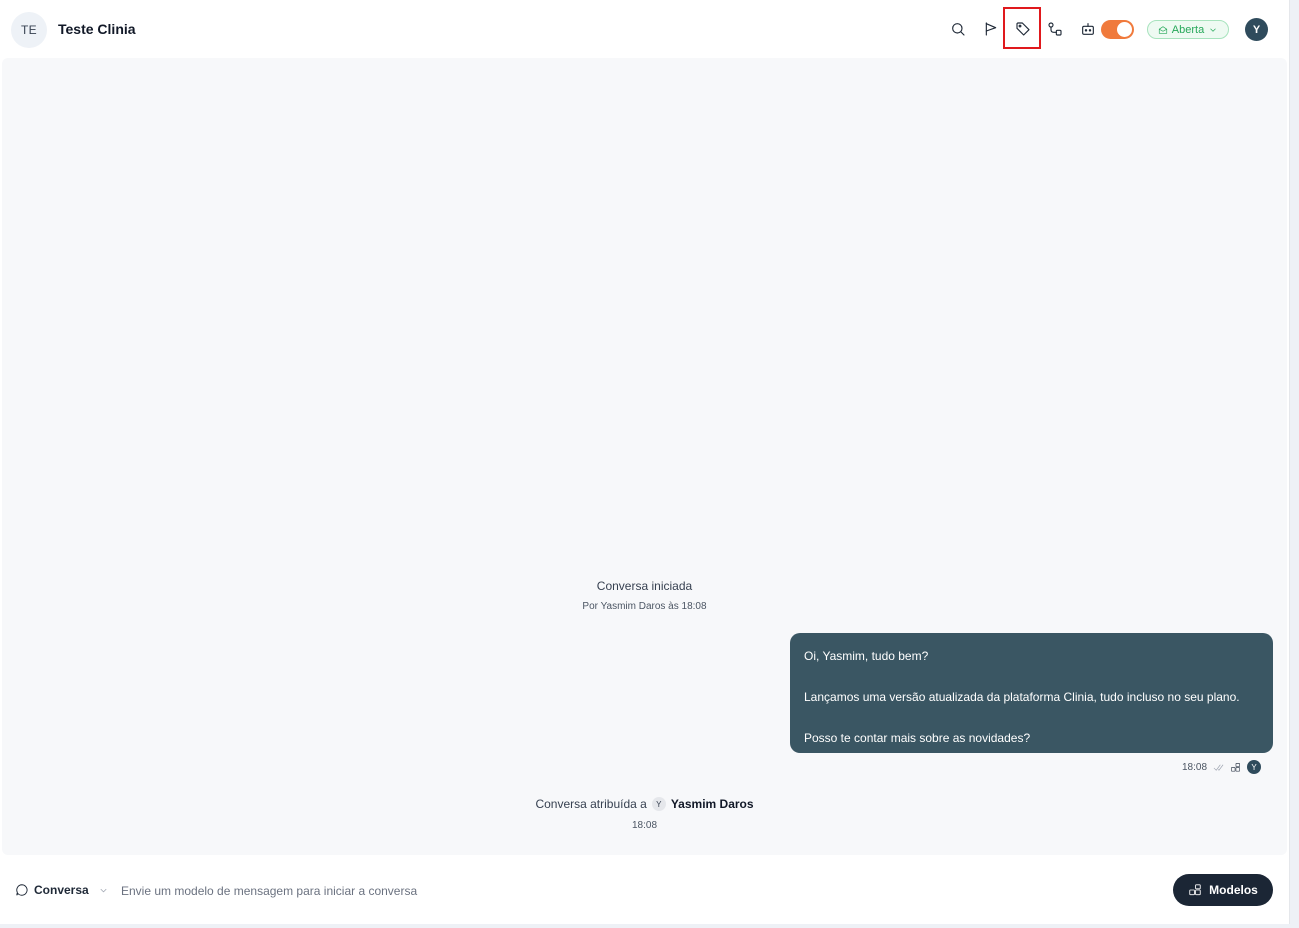 The height and width of the screenshot is (928, 1299). I want to click on tag-button-highlight, so click(1022, 28).